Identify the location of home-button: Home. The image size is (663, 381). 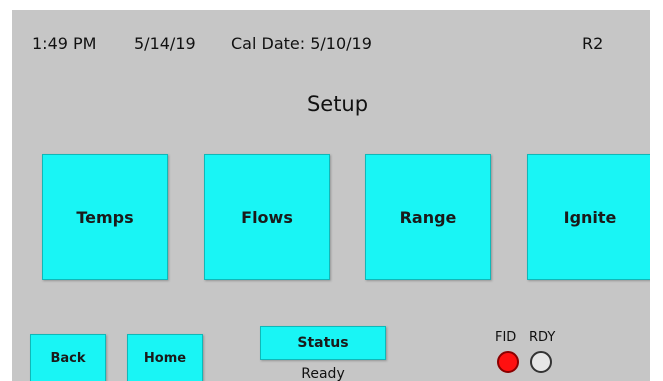
(165, 357).